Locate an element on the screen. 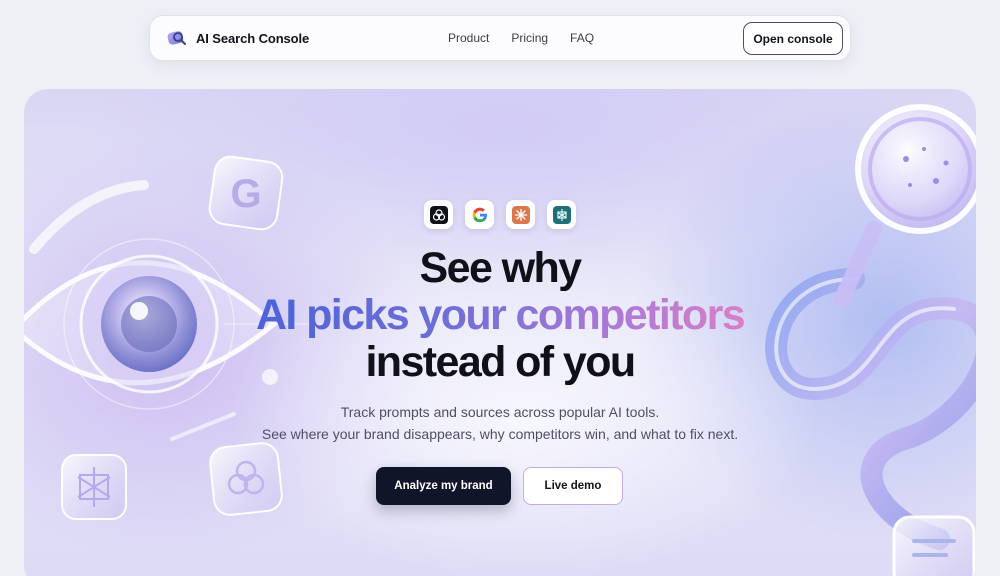 The image size is (1000, 576). brand: AI Search Console is located at coordinates (237, 38).